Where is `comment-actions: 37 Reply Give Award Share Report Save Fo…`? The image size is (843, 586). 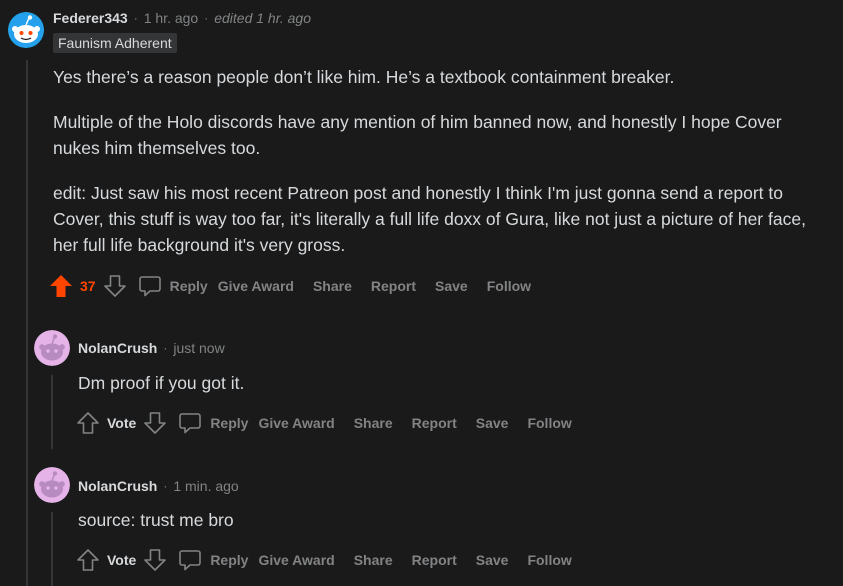
comment-actions: 37 Reply Give Award Share Report Save Fo… is located at coordinates (299, 286).